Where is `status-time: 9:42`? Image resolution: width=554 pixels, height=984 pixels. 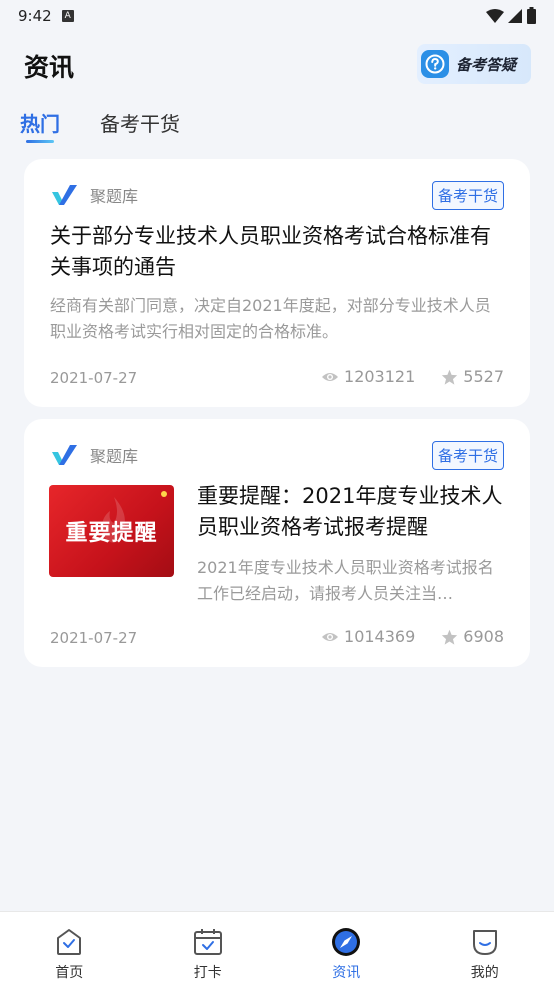 status-time: 9:42 is located at coordinates (35, 16).